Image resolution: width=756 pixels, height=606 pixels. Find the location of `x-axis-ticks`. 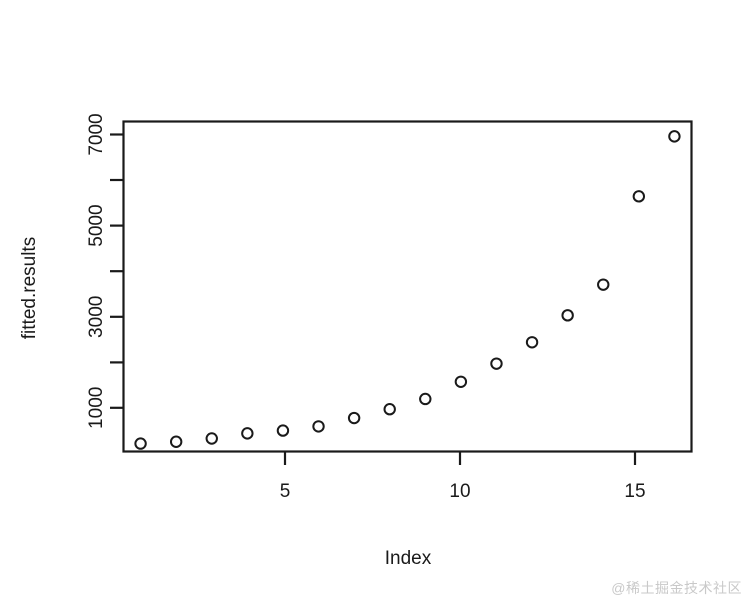

x-axis-ticks is located at coordinates (460, 458).